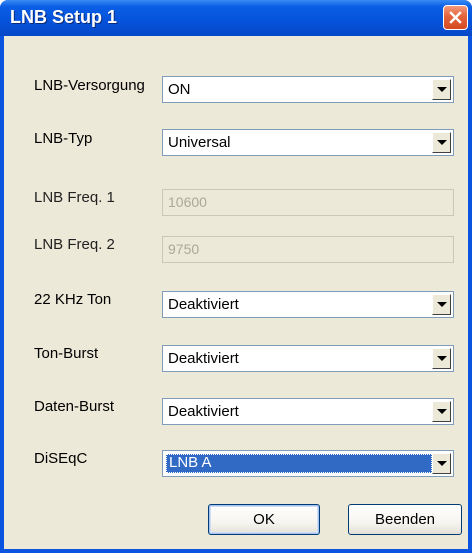 The width and height of the screenshot is (472, 553). Describe the element at coordinates (308, 89) in the screenshot. I see `lnb-versorgung-dropdown: ON` at that location.